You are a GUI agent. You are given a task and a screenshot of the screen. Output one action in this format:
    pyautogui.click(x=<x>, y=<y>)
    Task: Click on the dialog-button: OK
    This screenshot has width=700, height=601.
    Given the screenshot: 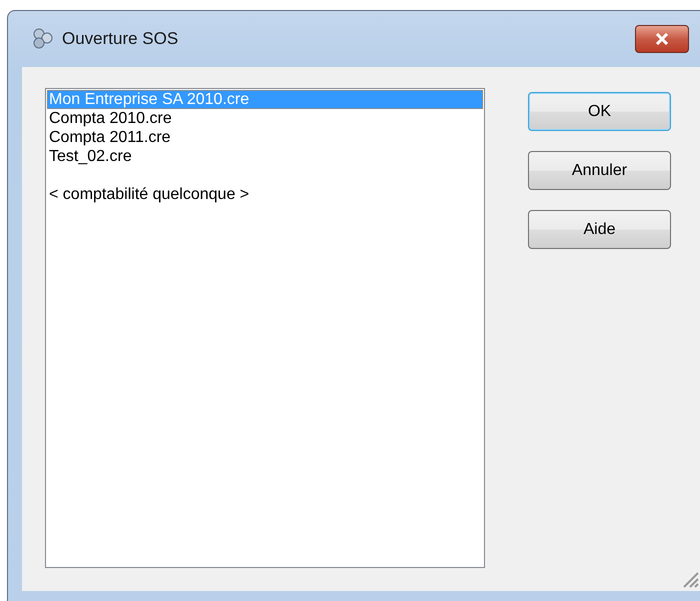 What is the action you would take?
    pyautogui.click(x=599, y=111)
    